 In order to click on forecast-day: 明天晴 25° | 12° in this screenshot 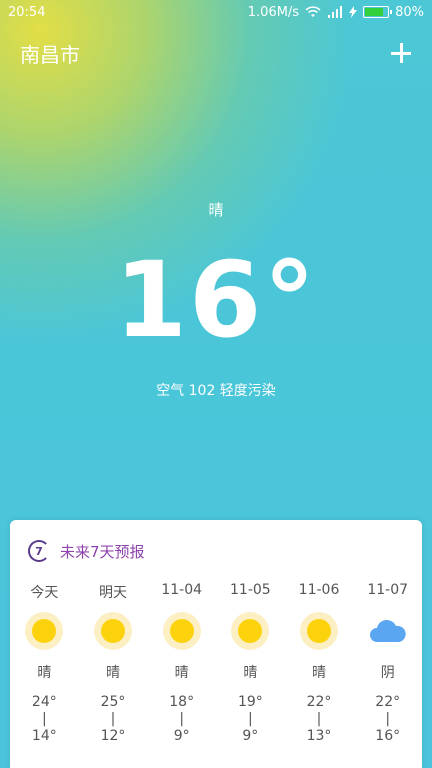, I will do `click(113, 663)`.